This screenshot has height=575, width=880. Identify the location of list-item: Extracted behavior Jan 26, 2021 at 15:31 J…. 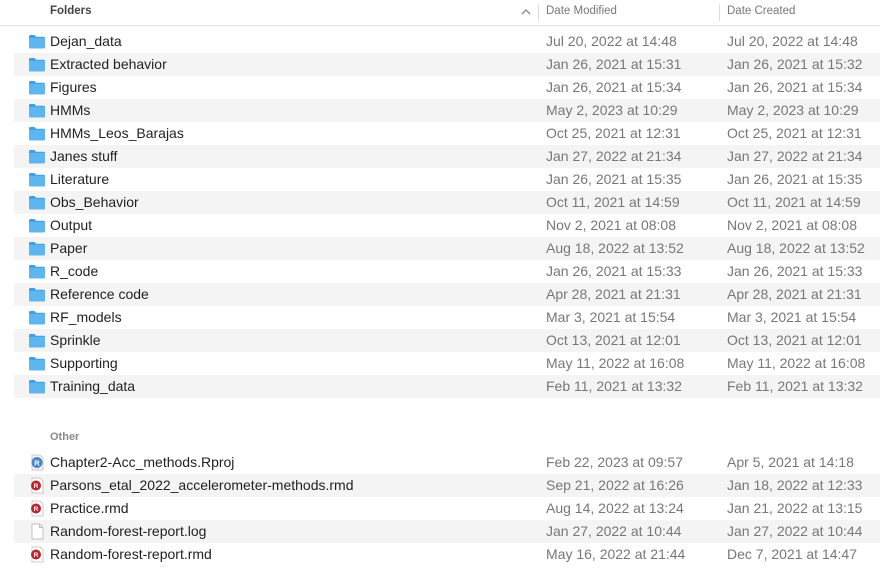
(447, 64).